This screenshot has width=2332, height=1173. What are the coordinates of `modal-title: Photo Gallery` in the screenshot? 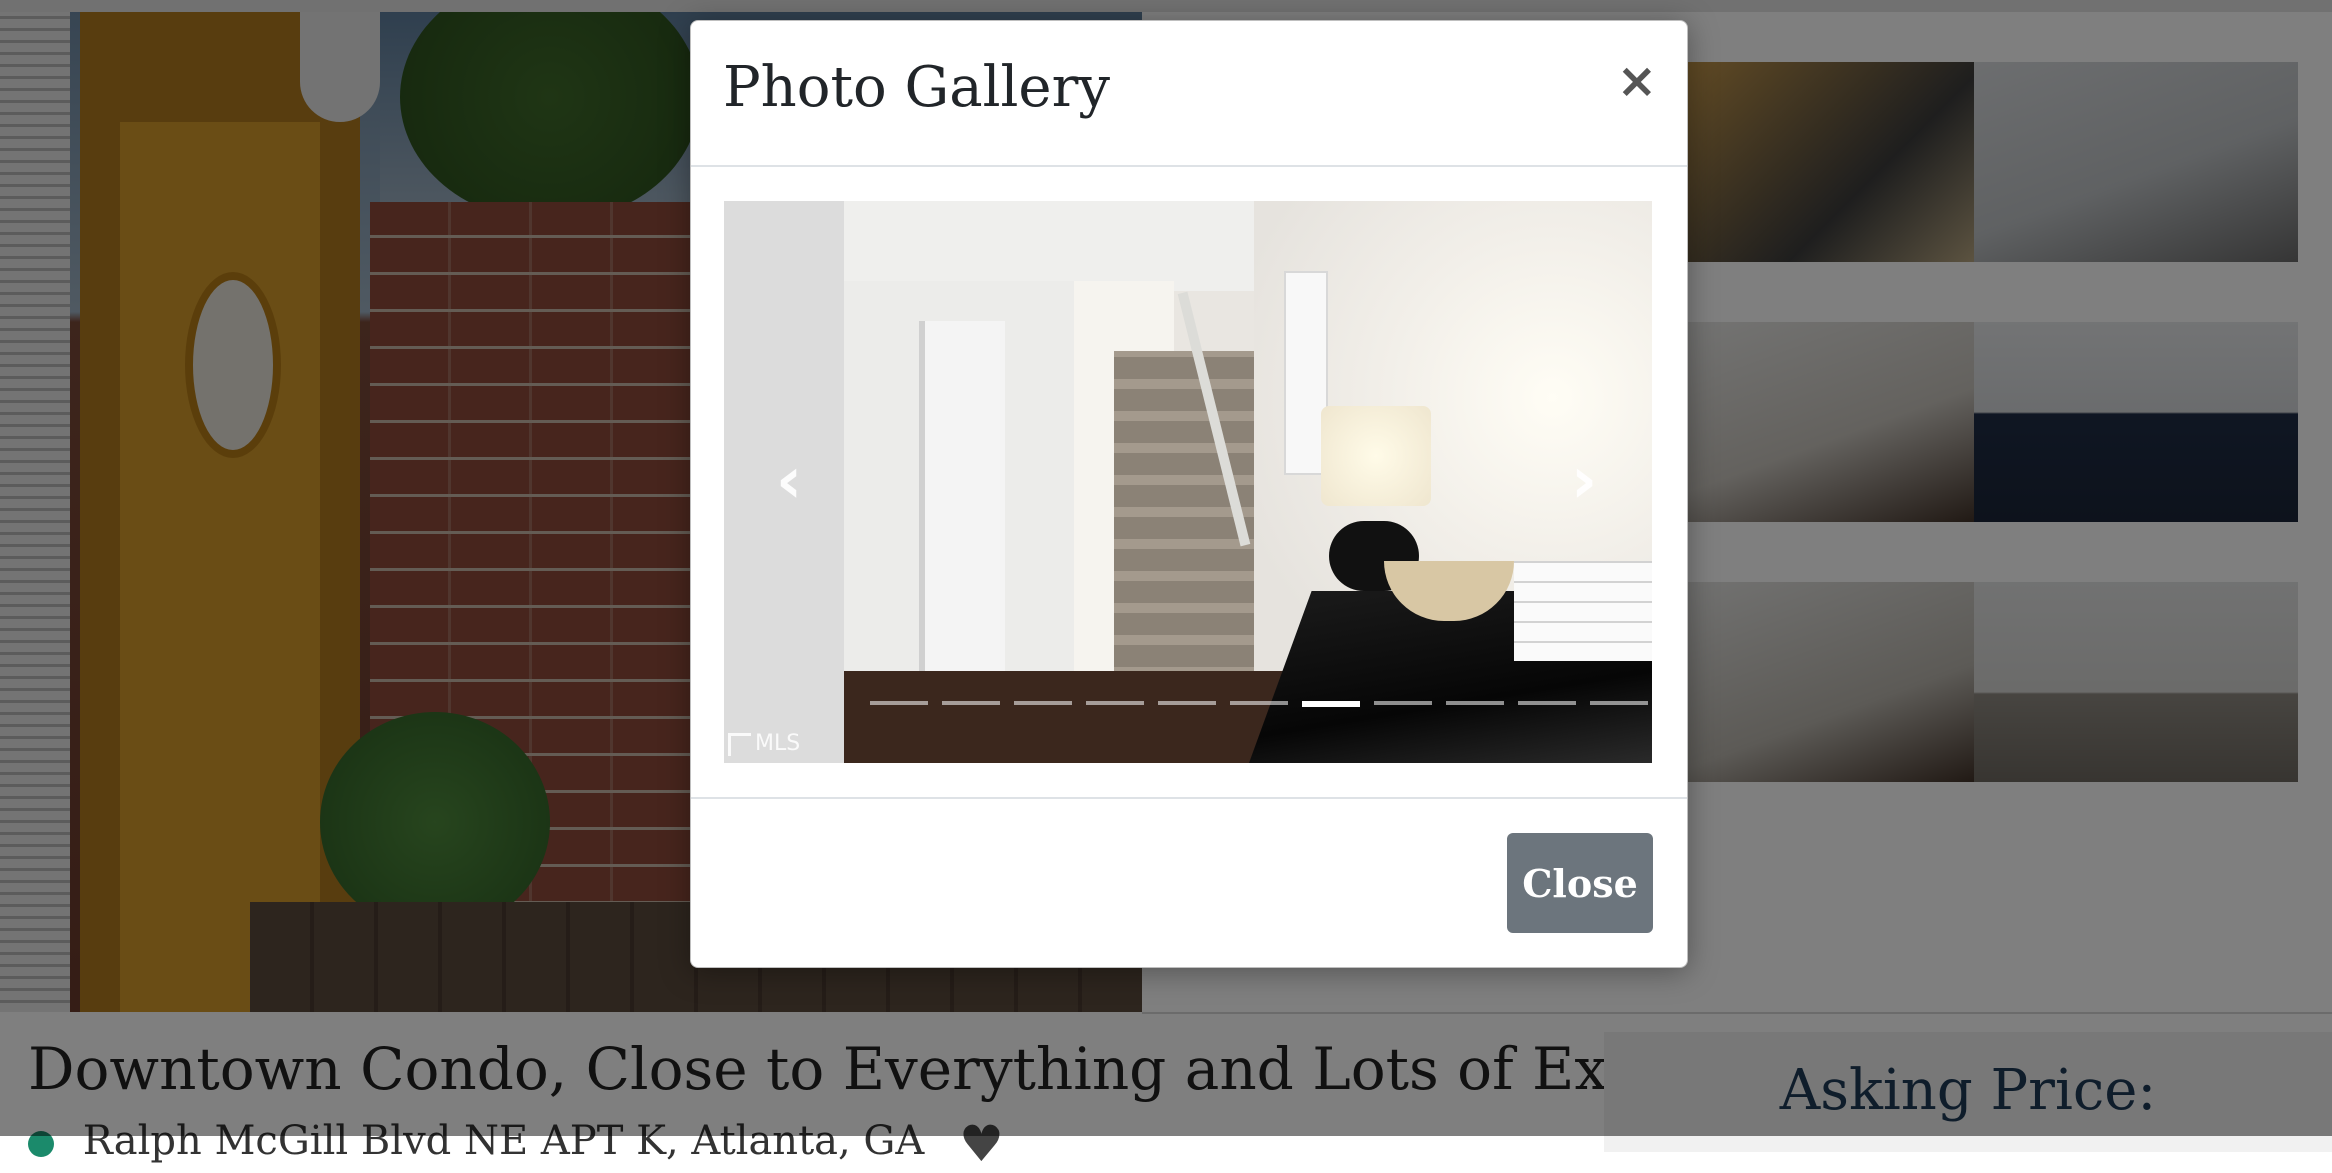 It's located at (916, 87).